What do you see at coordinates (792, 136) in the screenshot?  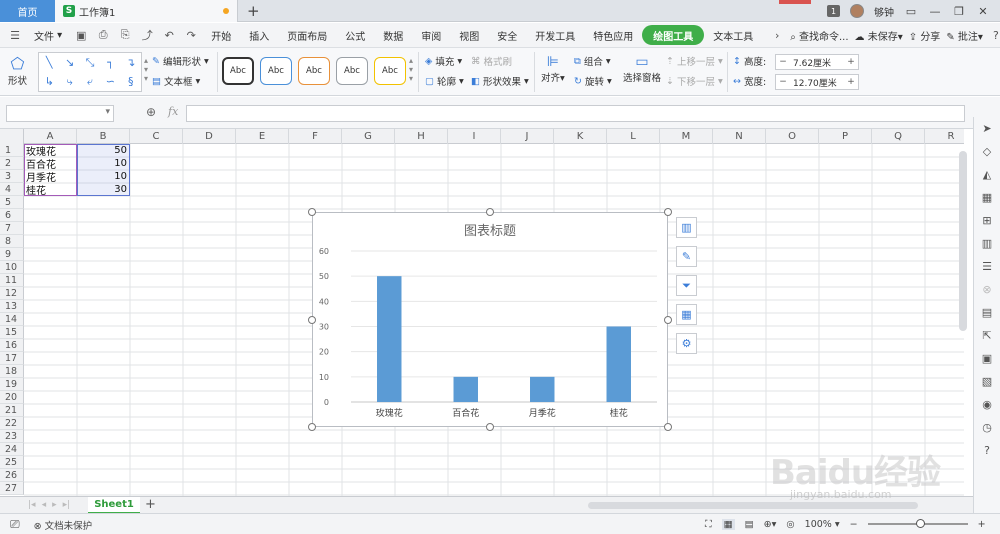 I see `column-header-O: O` at bounding box center [792, 136].